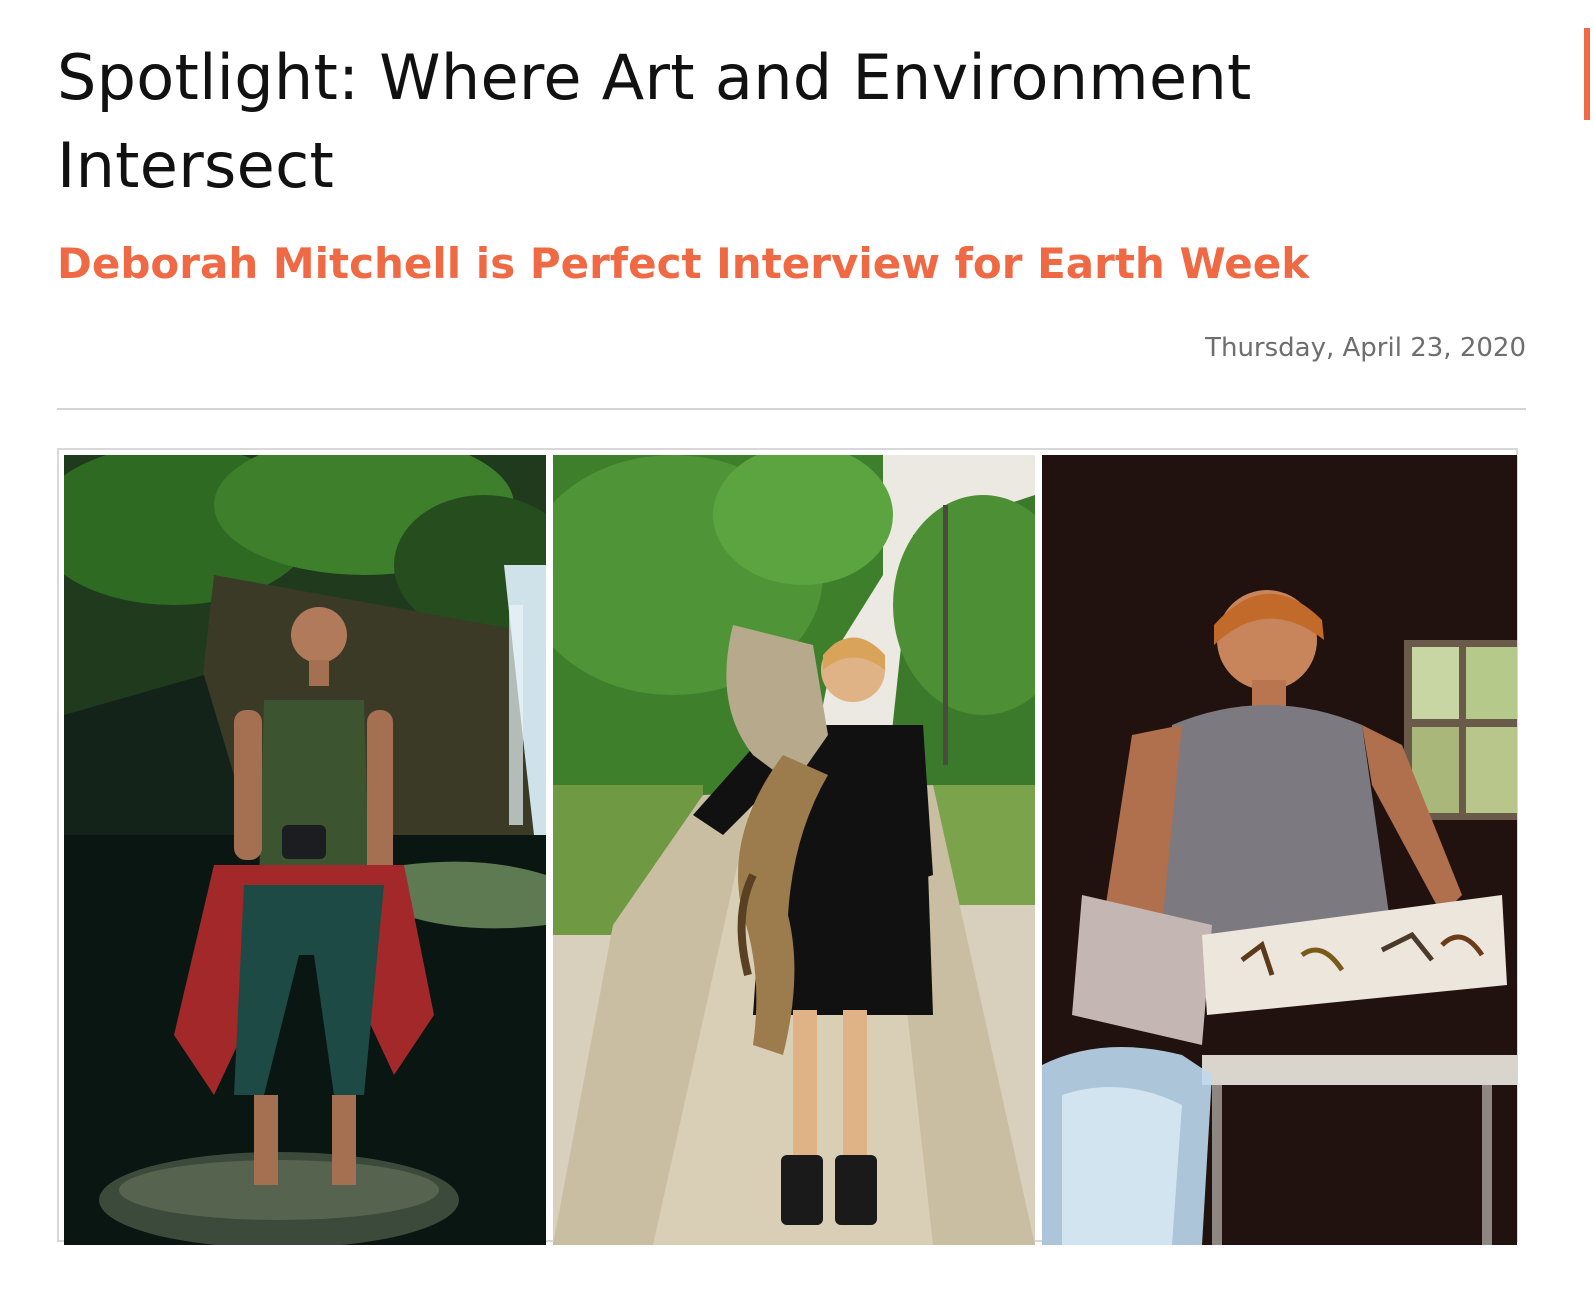 The image size is (1594, 1296). Describe the element at coordinates (1587, 74) in the screenshot. I see `scroll-indicator` at that location.